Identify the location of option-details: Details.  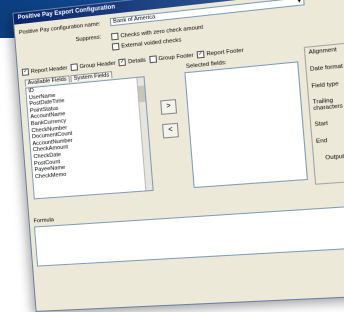
(137, 61).